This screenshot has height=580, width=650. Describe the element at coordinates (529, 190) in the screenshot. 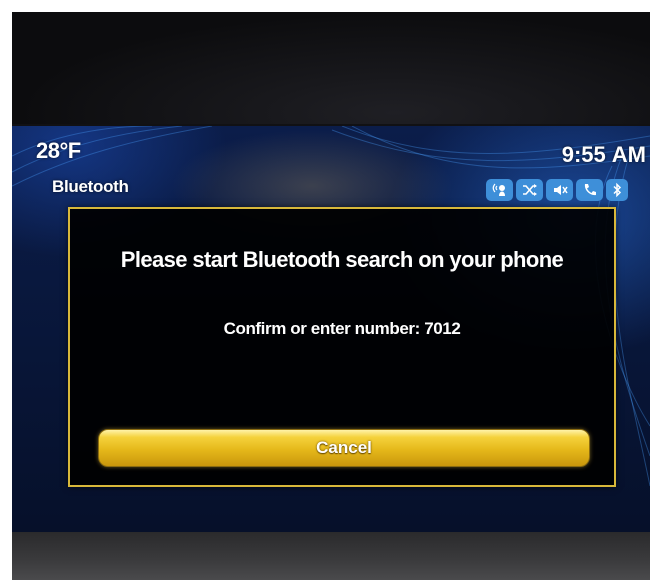

I see `shuffle-icon` at that location.